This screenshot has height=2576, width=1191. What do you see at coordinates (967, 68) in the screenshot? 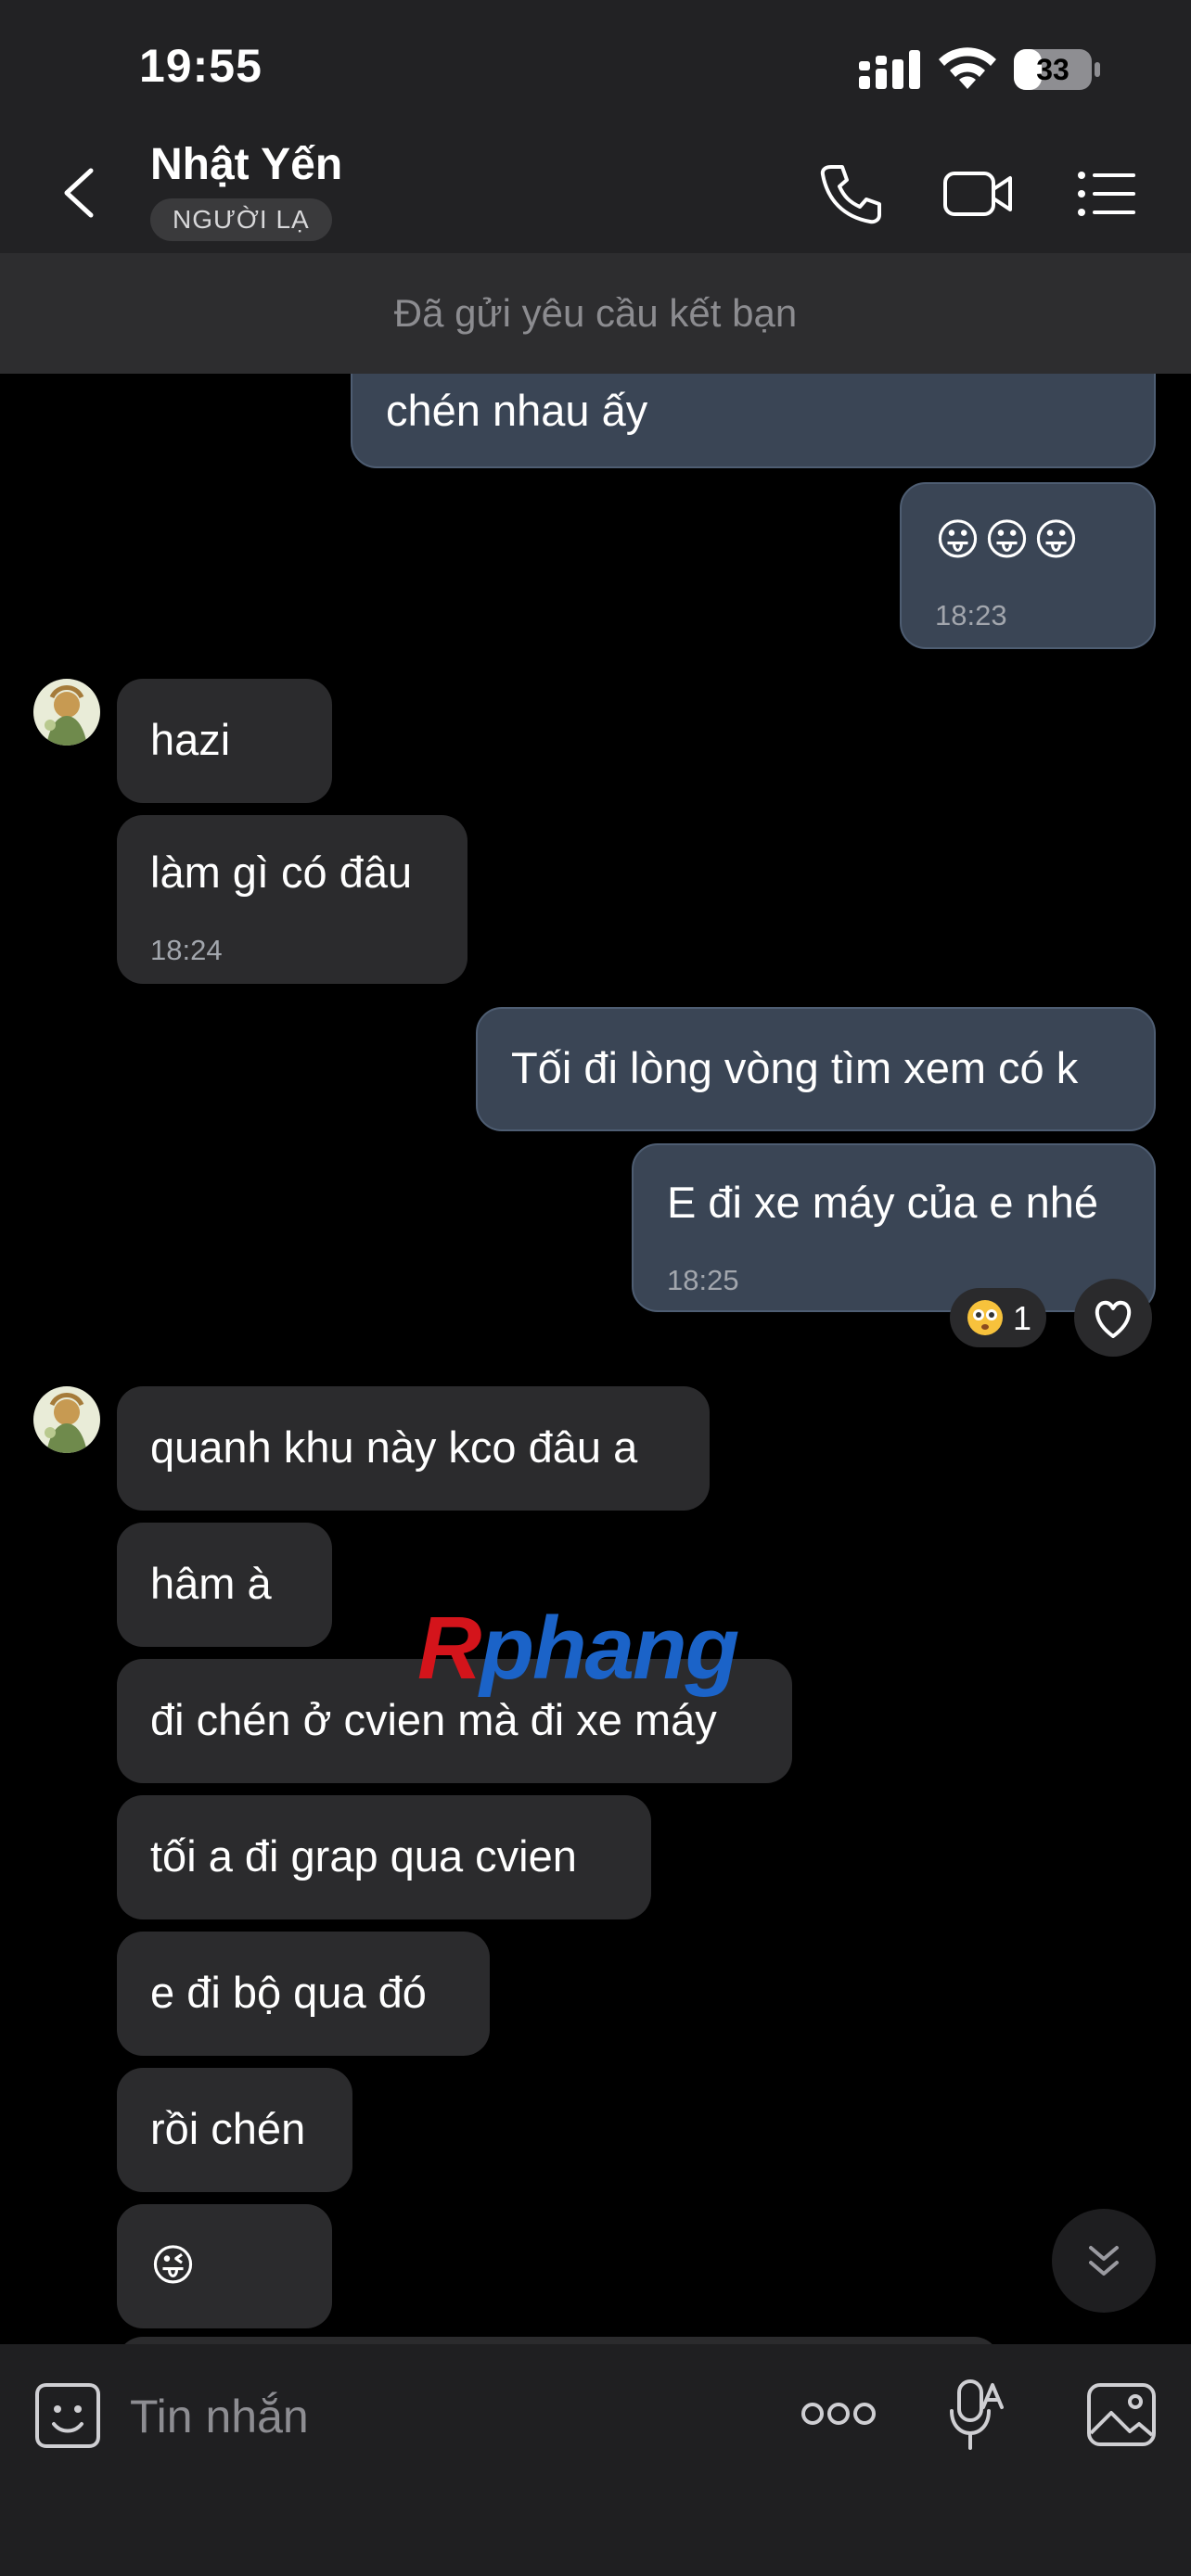
I see `wifi-icon` at bounding box center [967, 68].